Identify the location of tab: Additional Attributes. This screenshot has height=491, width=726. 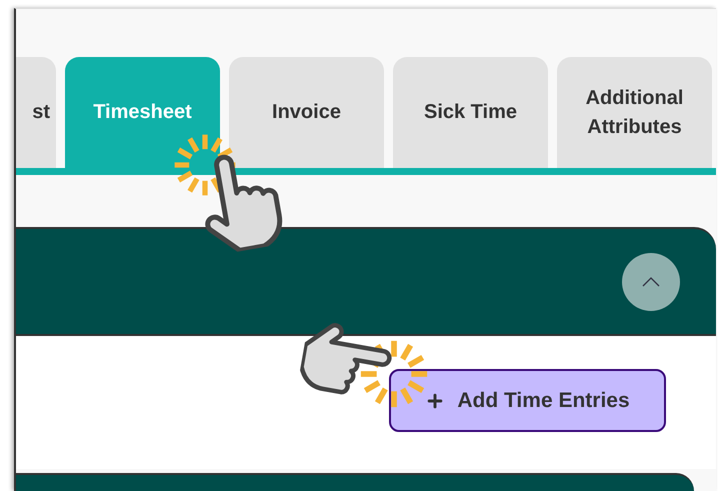
(634, 112).